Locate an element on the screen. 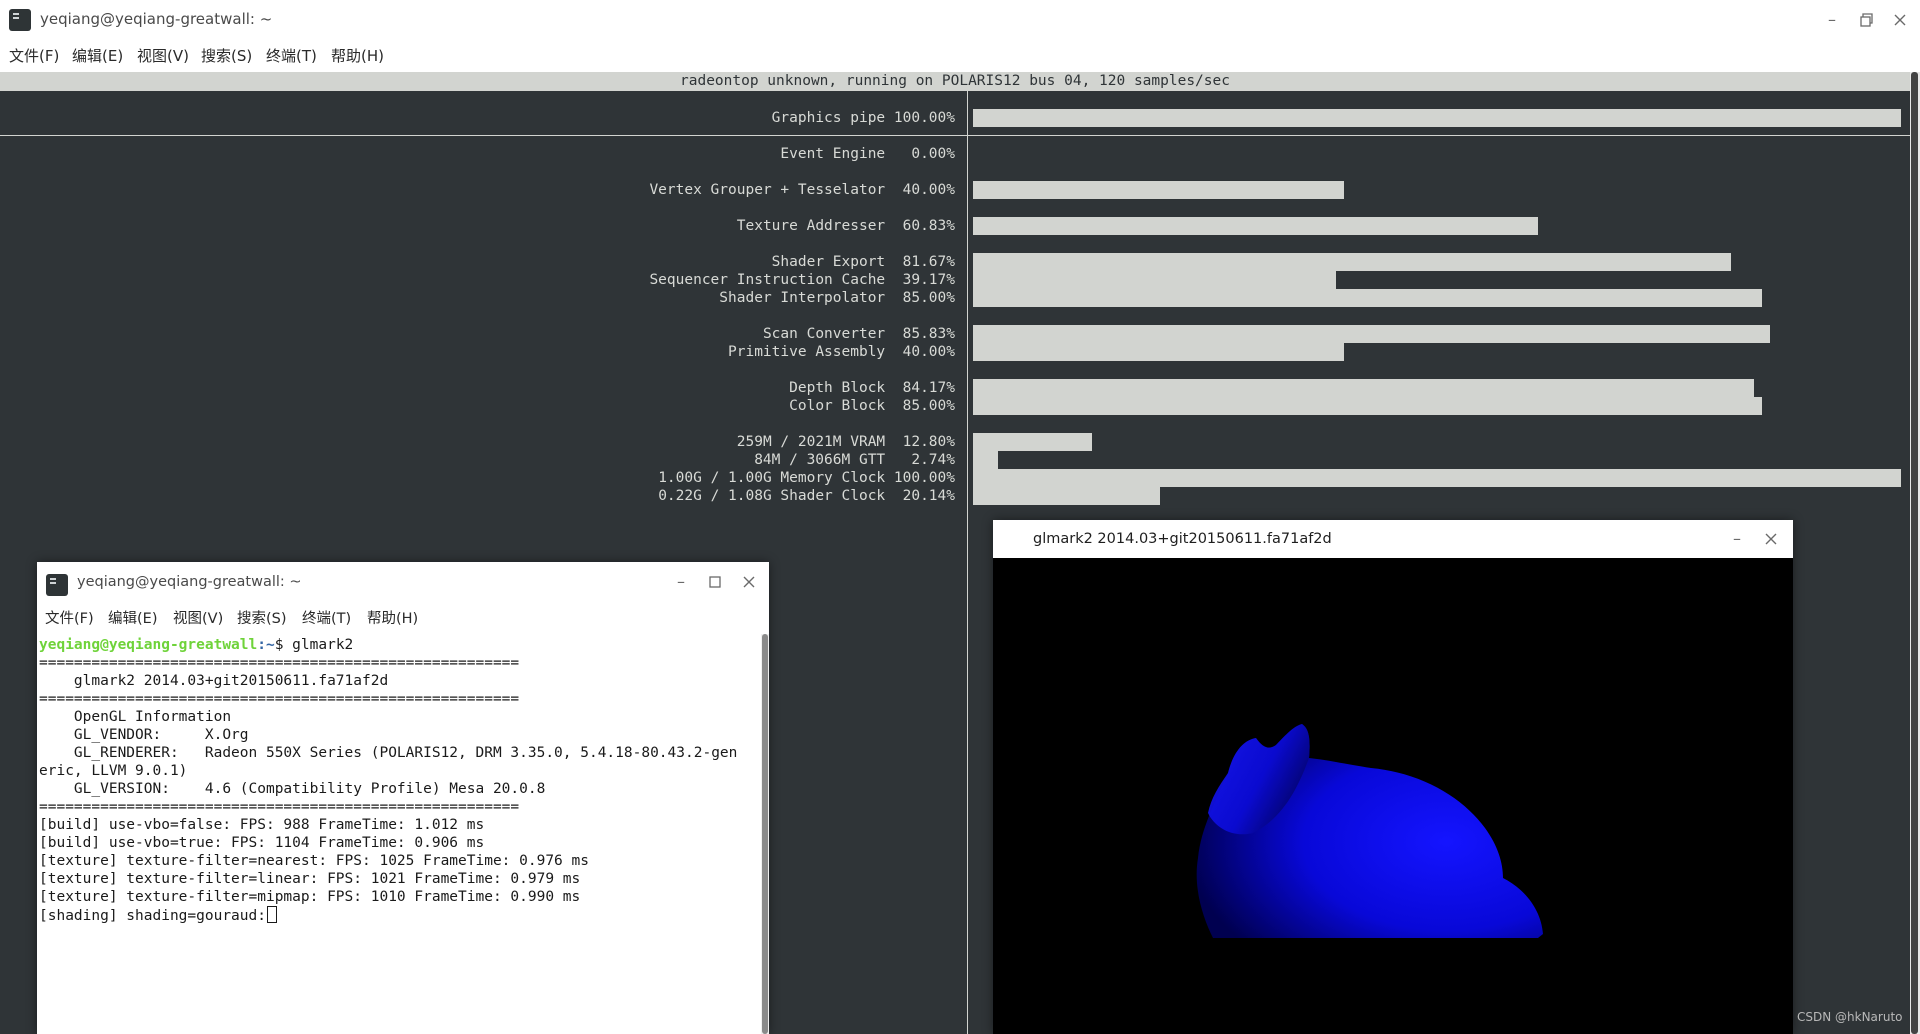 The height and width of the screenshot is (1034, 1920). row-label: Primitive Assembly 40.00% is located at coordinates (841, 352).